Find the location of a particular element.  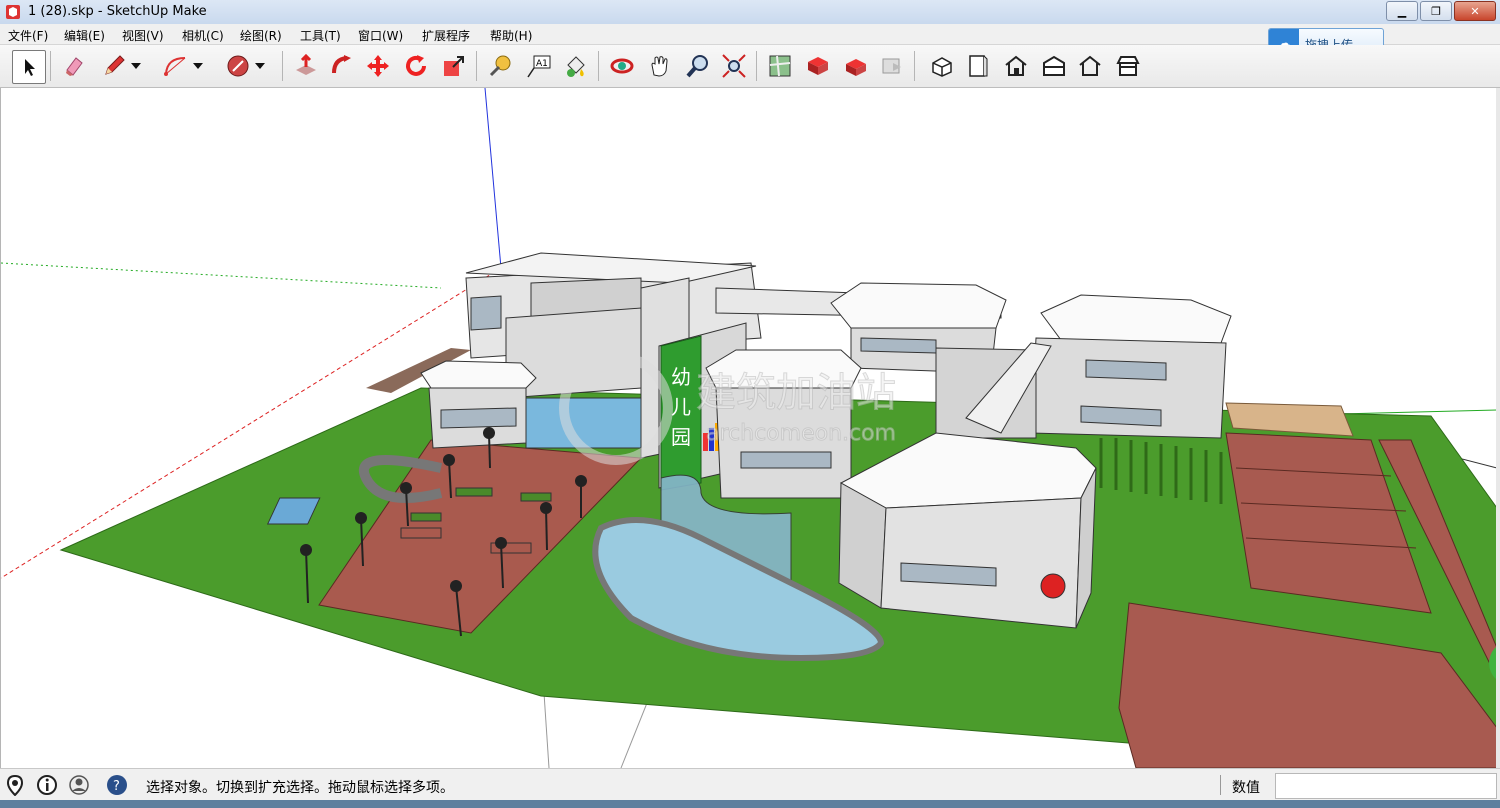

eraser-icon is located at coordinates (74, 66).